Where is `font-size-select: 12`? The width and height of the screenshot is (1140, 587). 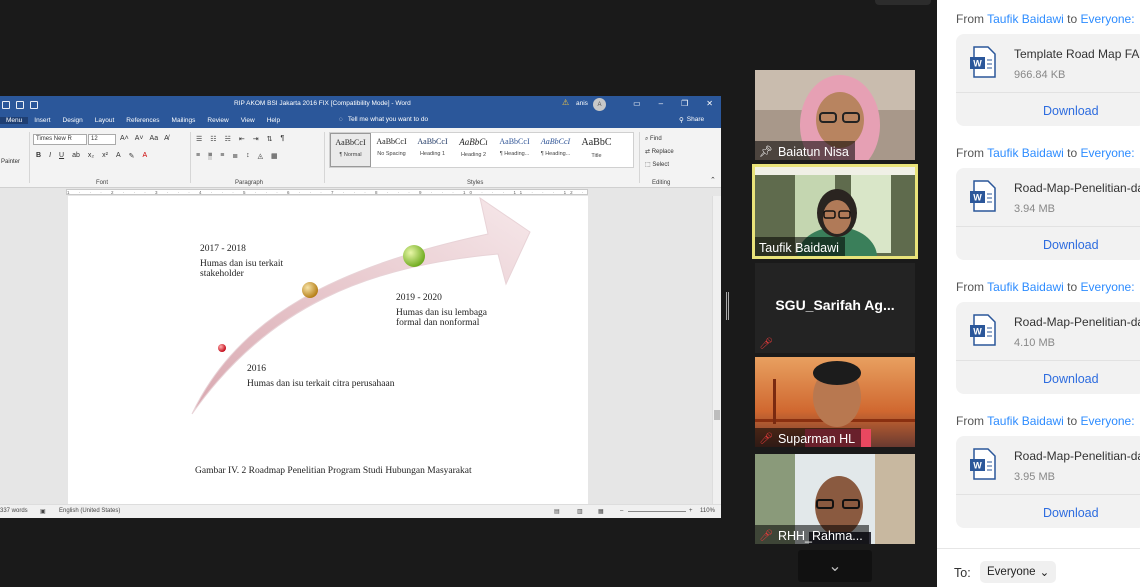 font-size-select: 12 is located at coordinates (102, 139).